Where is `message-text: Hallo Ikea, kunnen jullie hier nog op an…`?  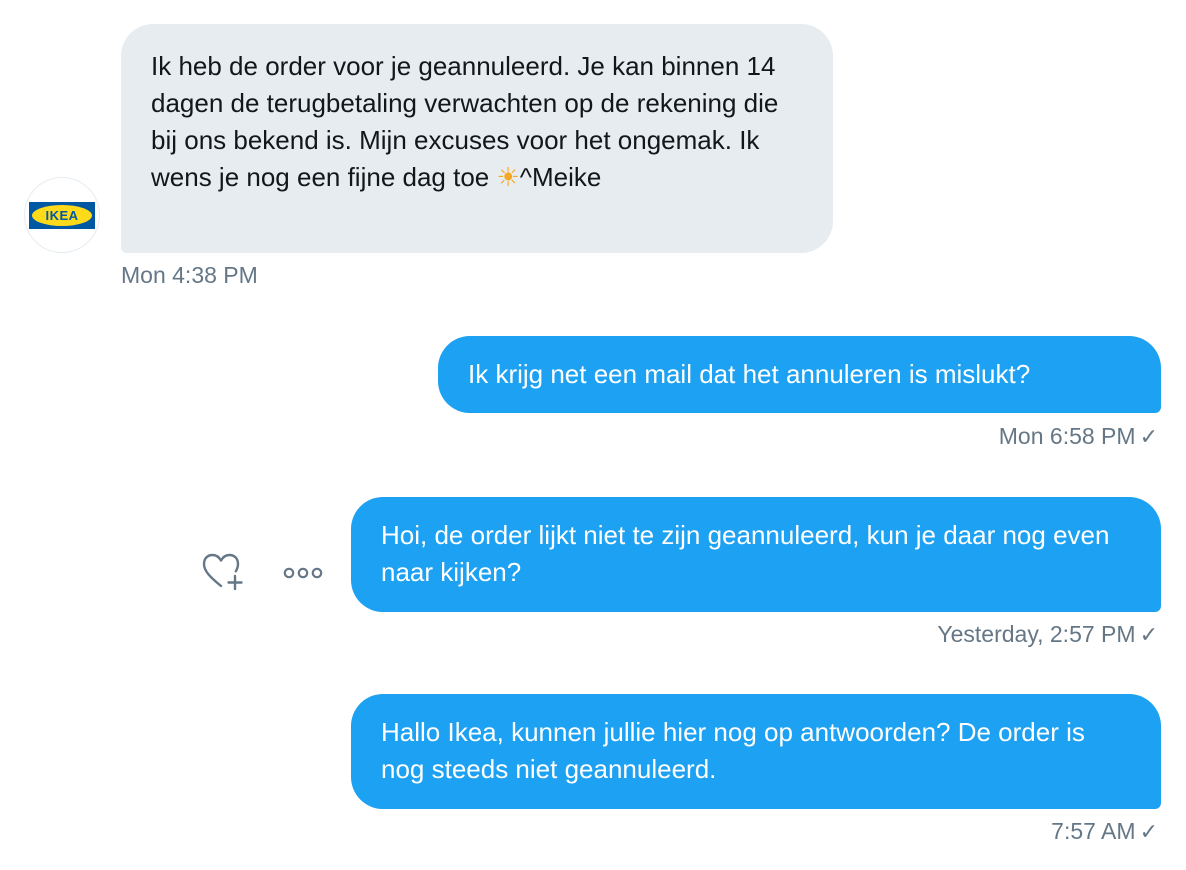
message-text: Hallo Ikea, kunnen jullie hier nog op an… is located at coordinates (733, 750).